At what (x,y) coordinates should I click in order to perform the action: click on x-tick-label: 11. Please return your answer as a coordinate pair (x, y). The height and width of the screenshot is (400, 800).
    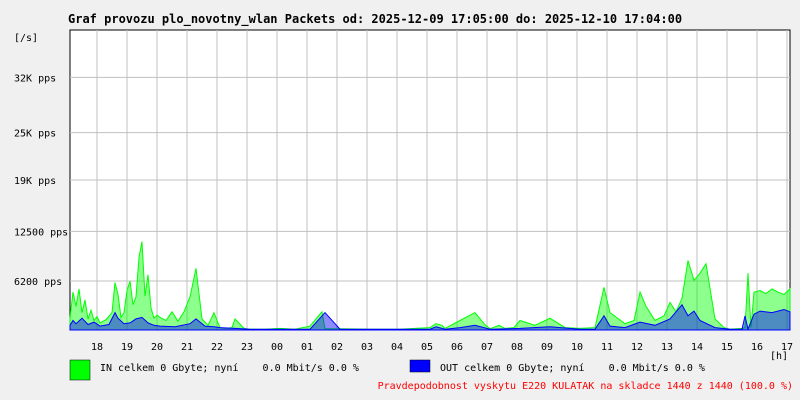
    Looking at the image, I should click on (607, 347).